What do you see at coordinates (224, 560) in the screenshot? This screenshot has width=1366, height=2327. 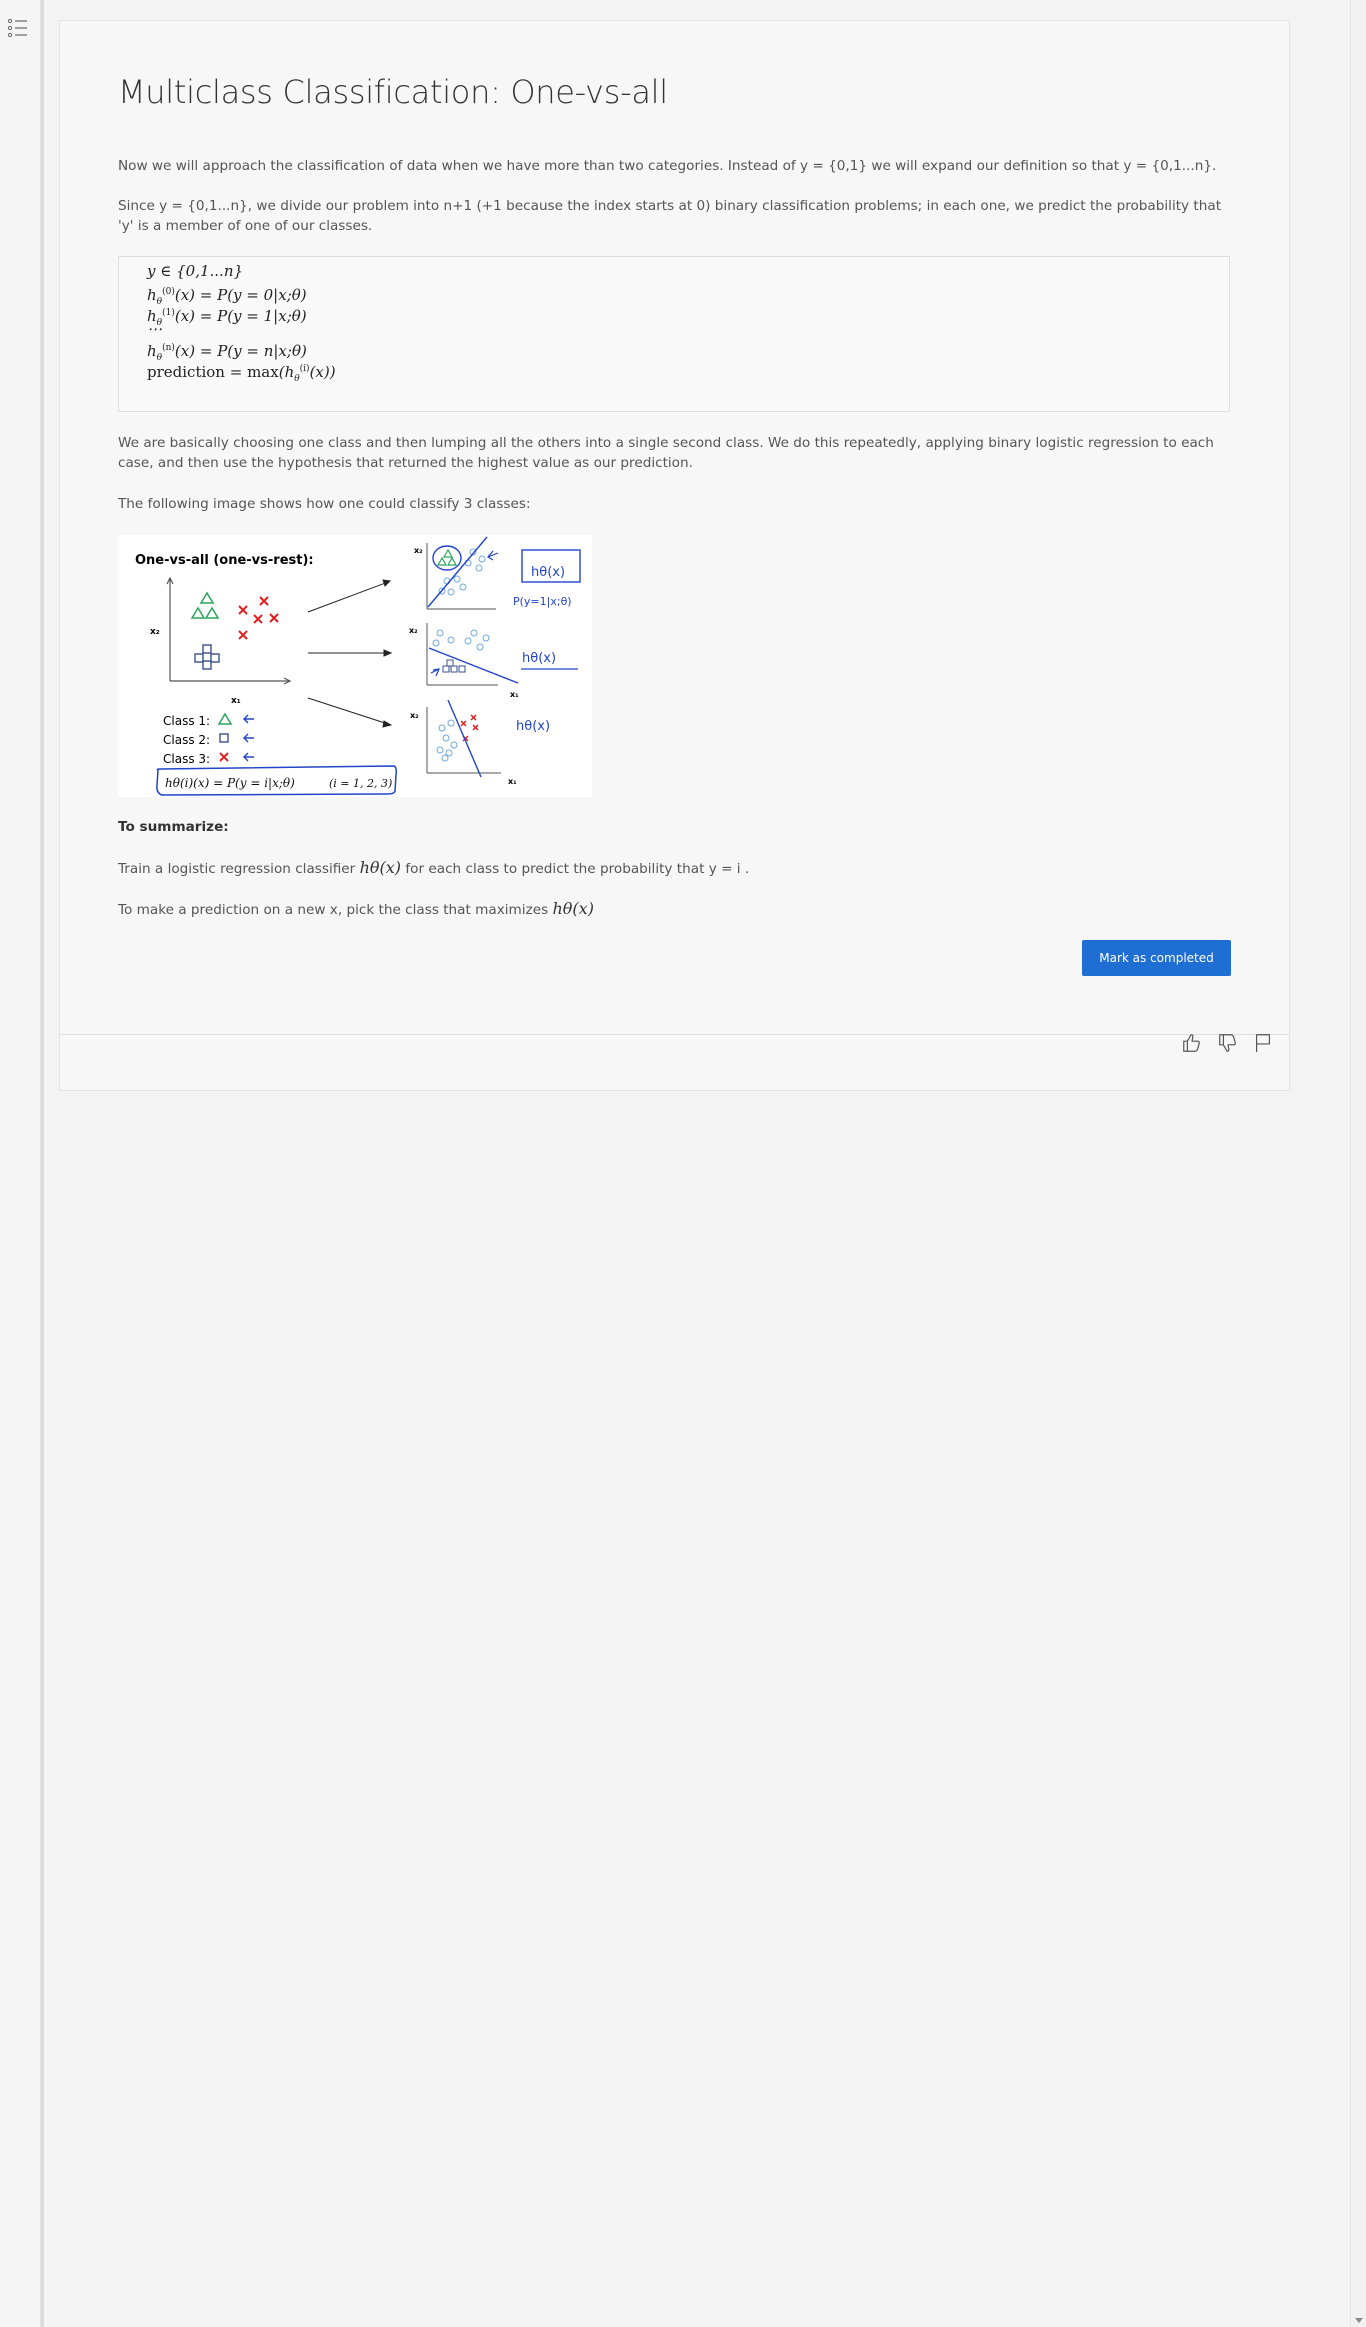 I see `figure-heading: One-vs-all (one-vs-rest):` at bounding box center [224, 560].